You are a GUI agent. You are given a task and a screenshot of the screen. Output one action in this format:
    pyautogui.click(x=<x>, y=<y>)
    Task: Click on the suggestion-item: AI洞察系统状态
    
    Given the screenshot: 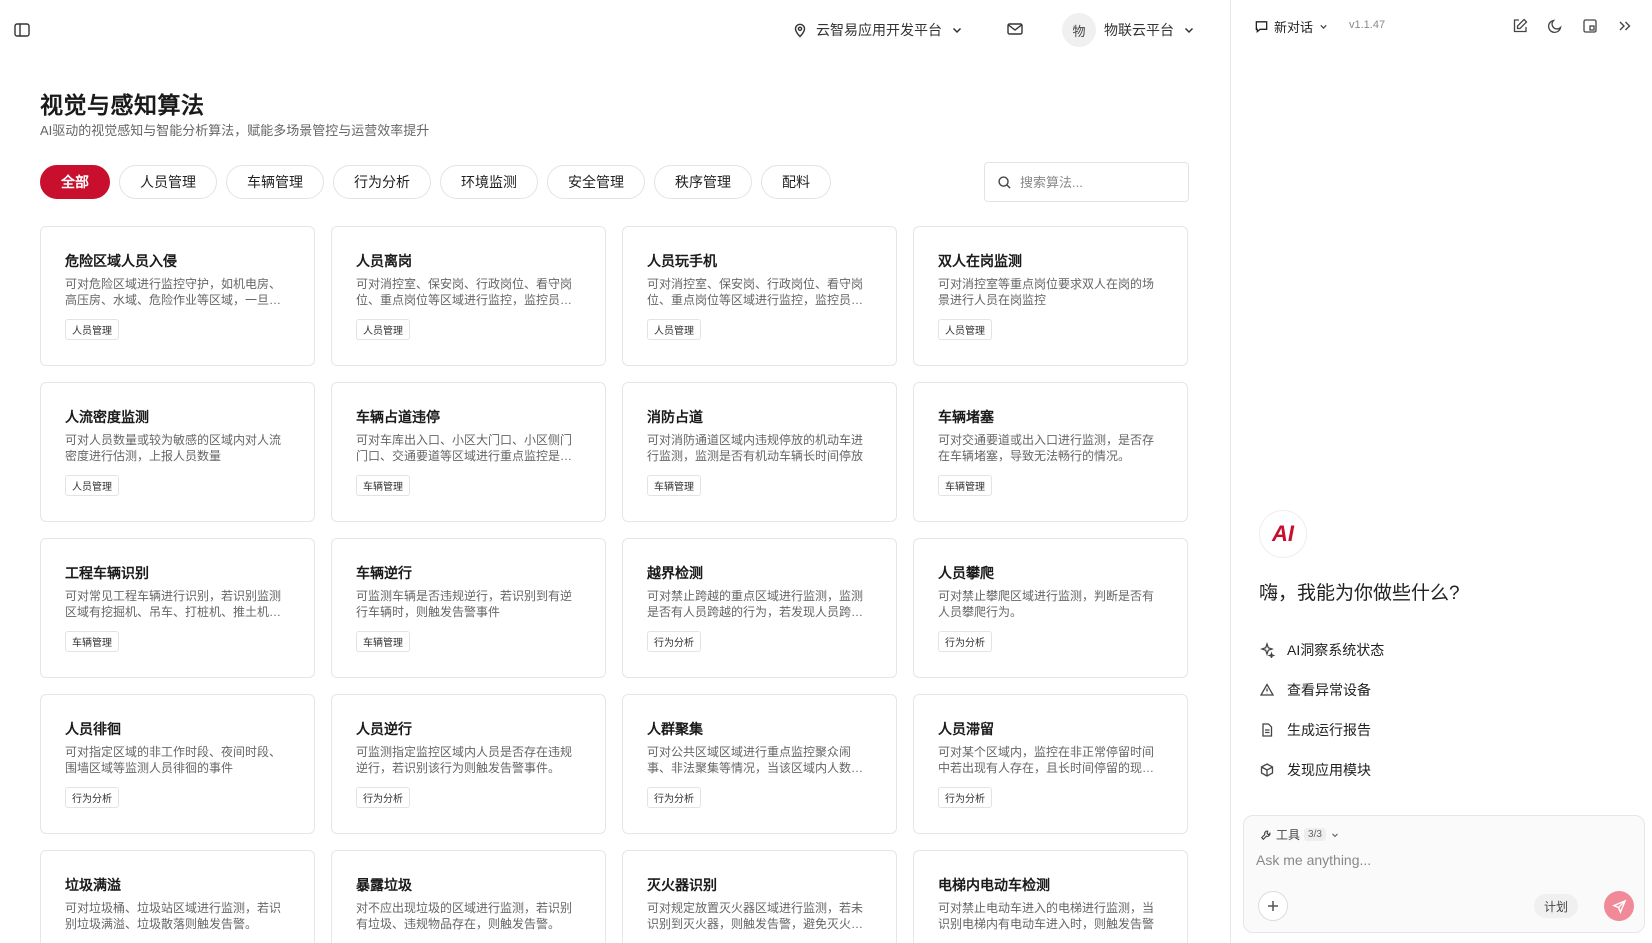 What is the action you would take?
    pyautogui.click(x=1321, y=650)
    